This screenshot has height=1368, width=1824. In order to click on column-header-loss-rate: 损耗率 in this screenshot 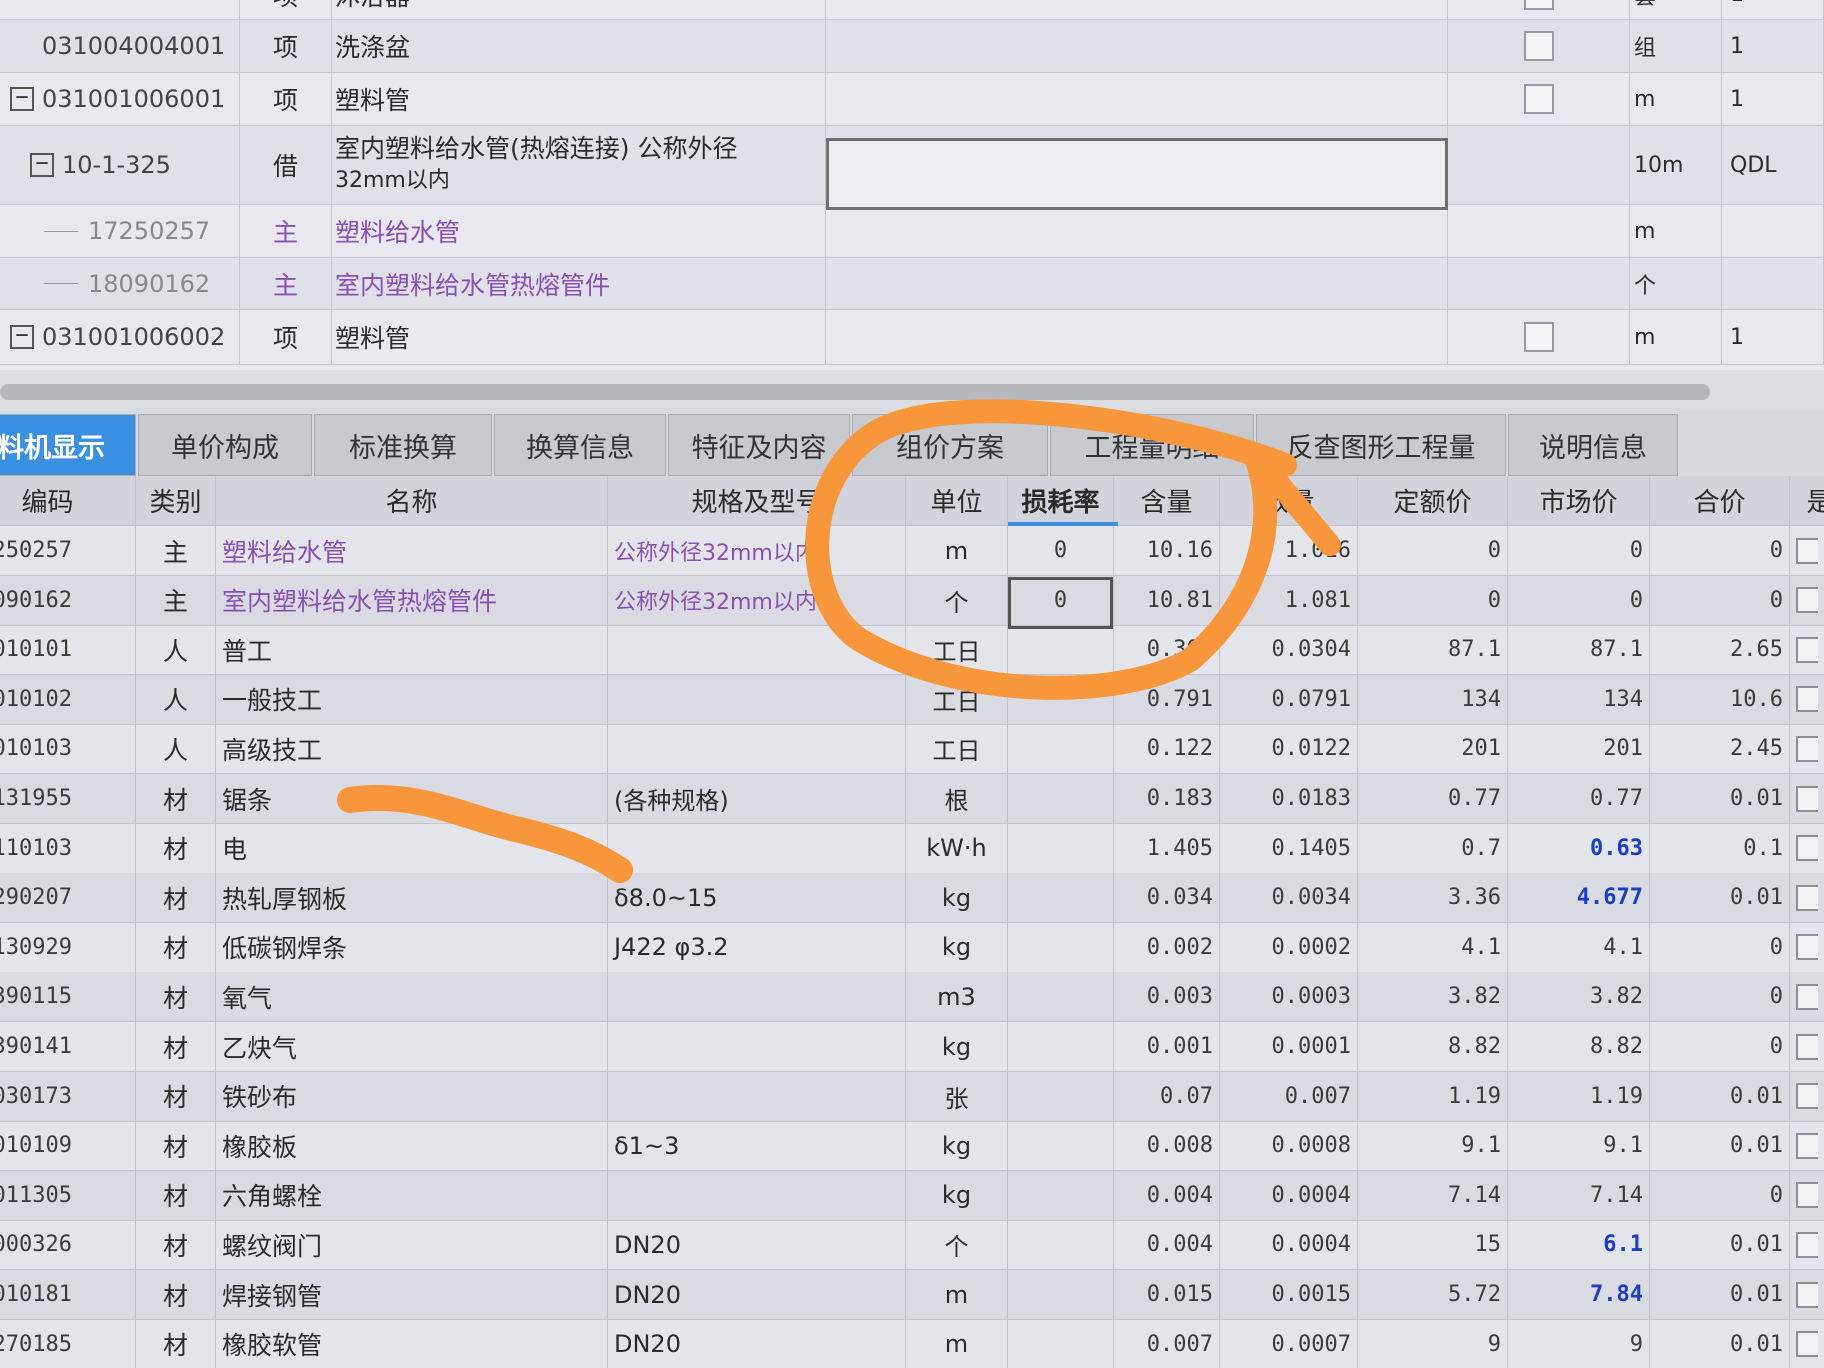, I will do `click(1061, 500)`.